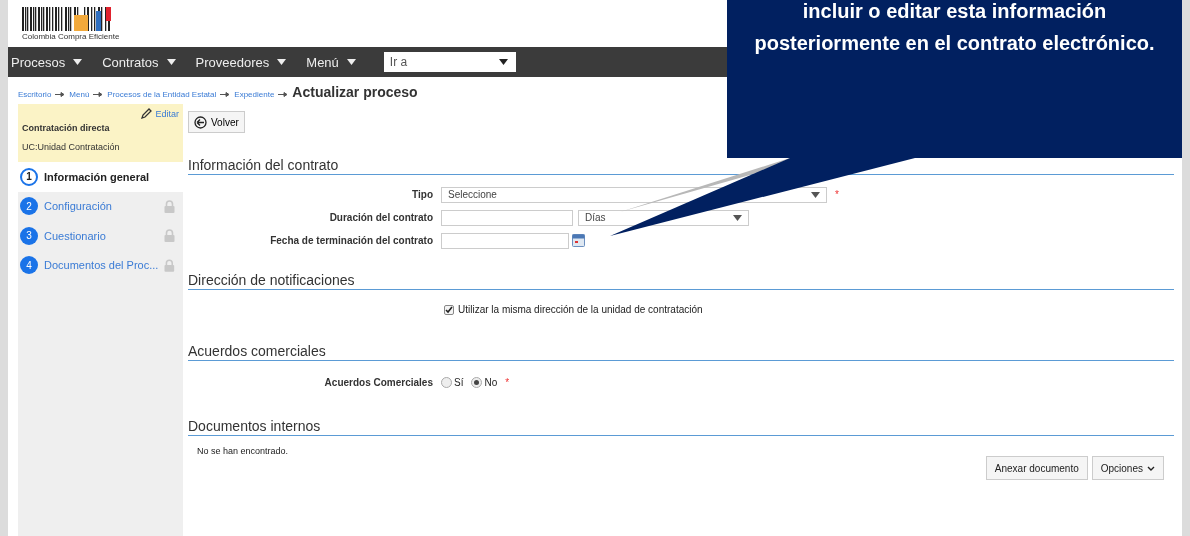 The height and width of the screenshot is (536, 1190). I want to click on section-heading: Acuerdos comerciales, so click(681, 352).